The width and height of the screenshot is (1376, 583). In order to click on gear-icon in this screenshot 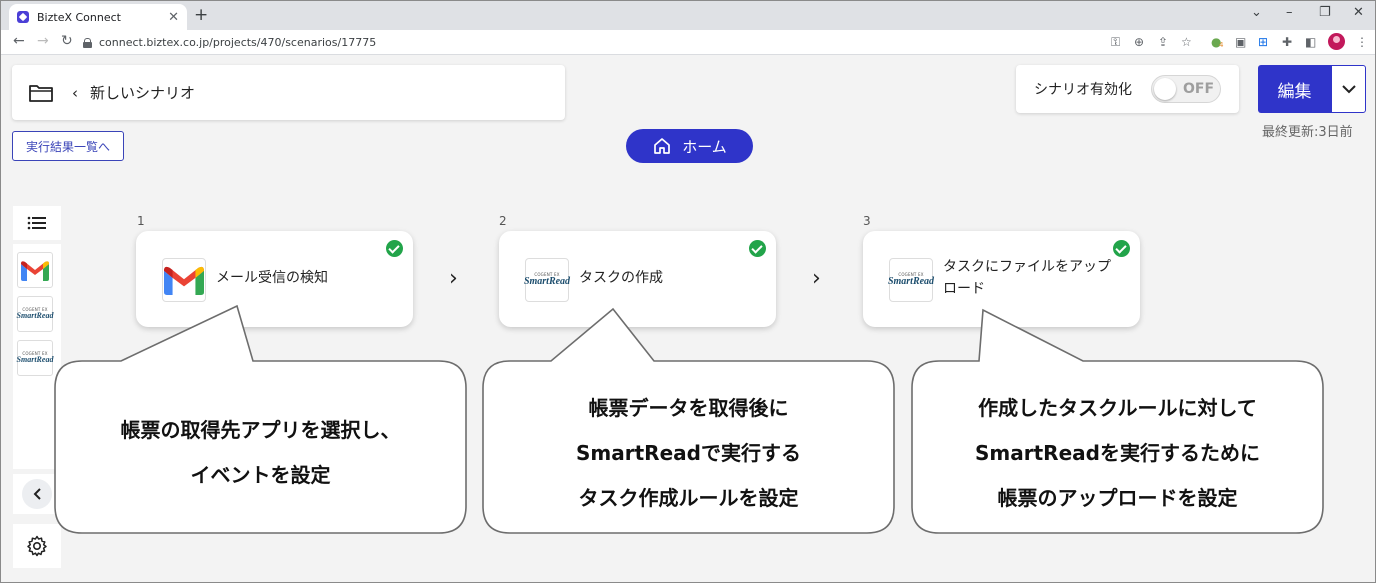, I will do `click(37, 546)`.